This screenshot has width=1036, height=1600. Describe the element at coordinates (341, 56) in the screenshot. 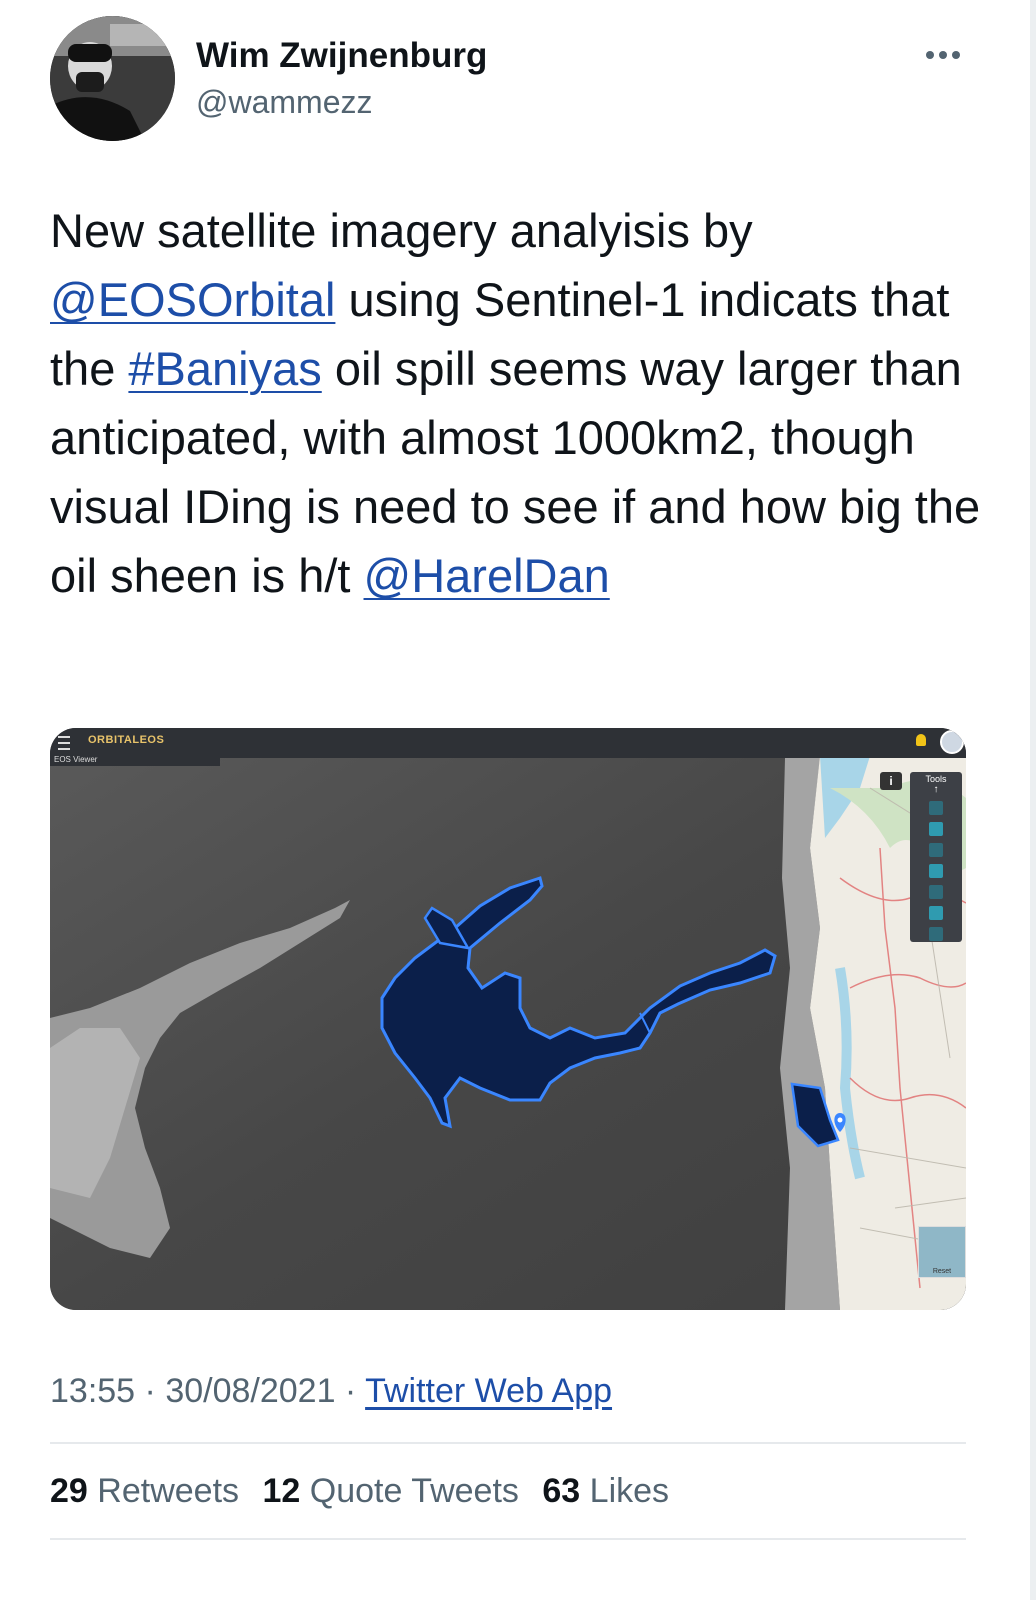

I see `author-name: Wim Zwijnenburg` at that location.